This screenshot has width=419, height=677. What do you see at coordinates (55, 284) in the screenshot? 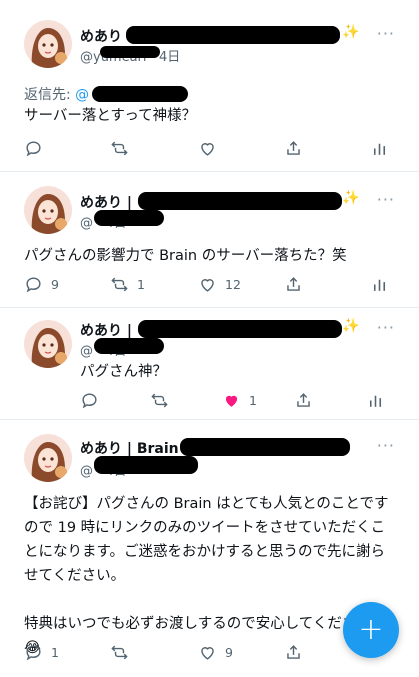
I see `reply-count: 9` at bounding box center [55, 284].